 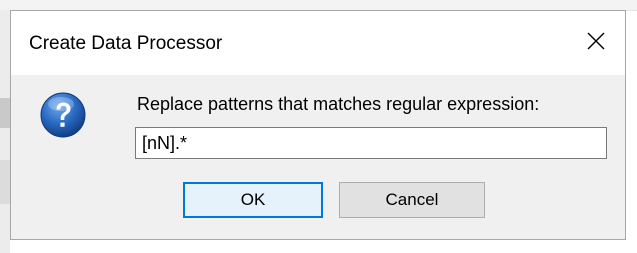 What do you see at coordinates (126, 43) in the screenshot?
I see `dialog-title: Create Data Processor` at bounding box center [126, 43].